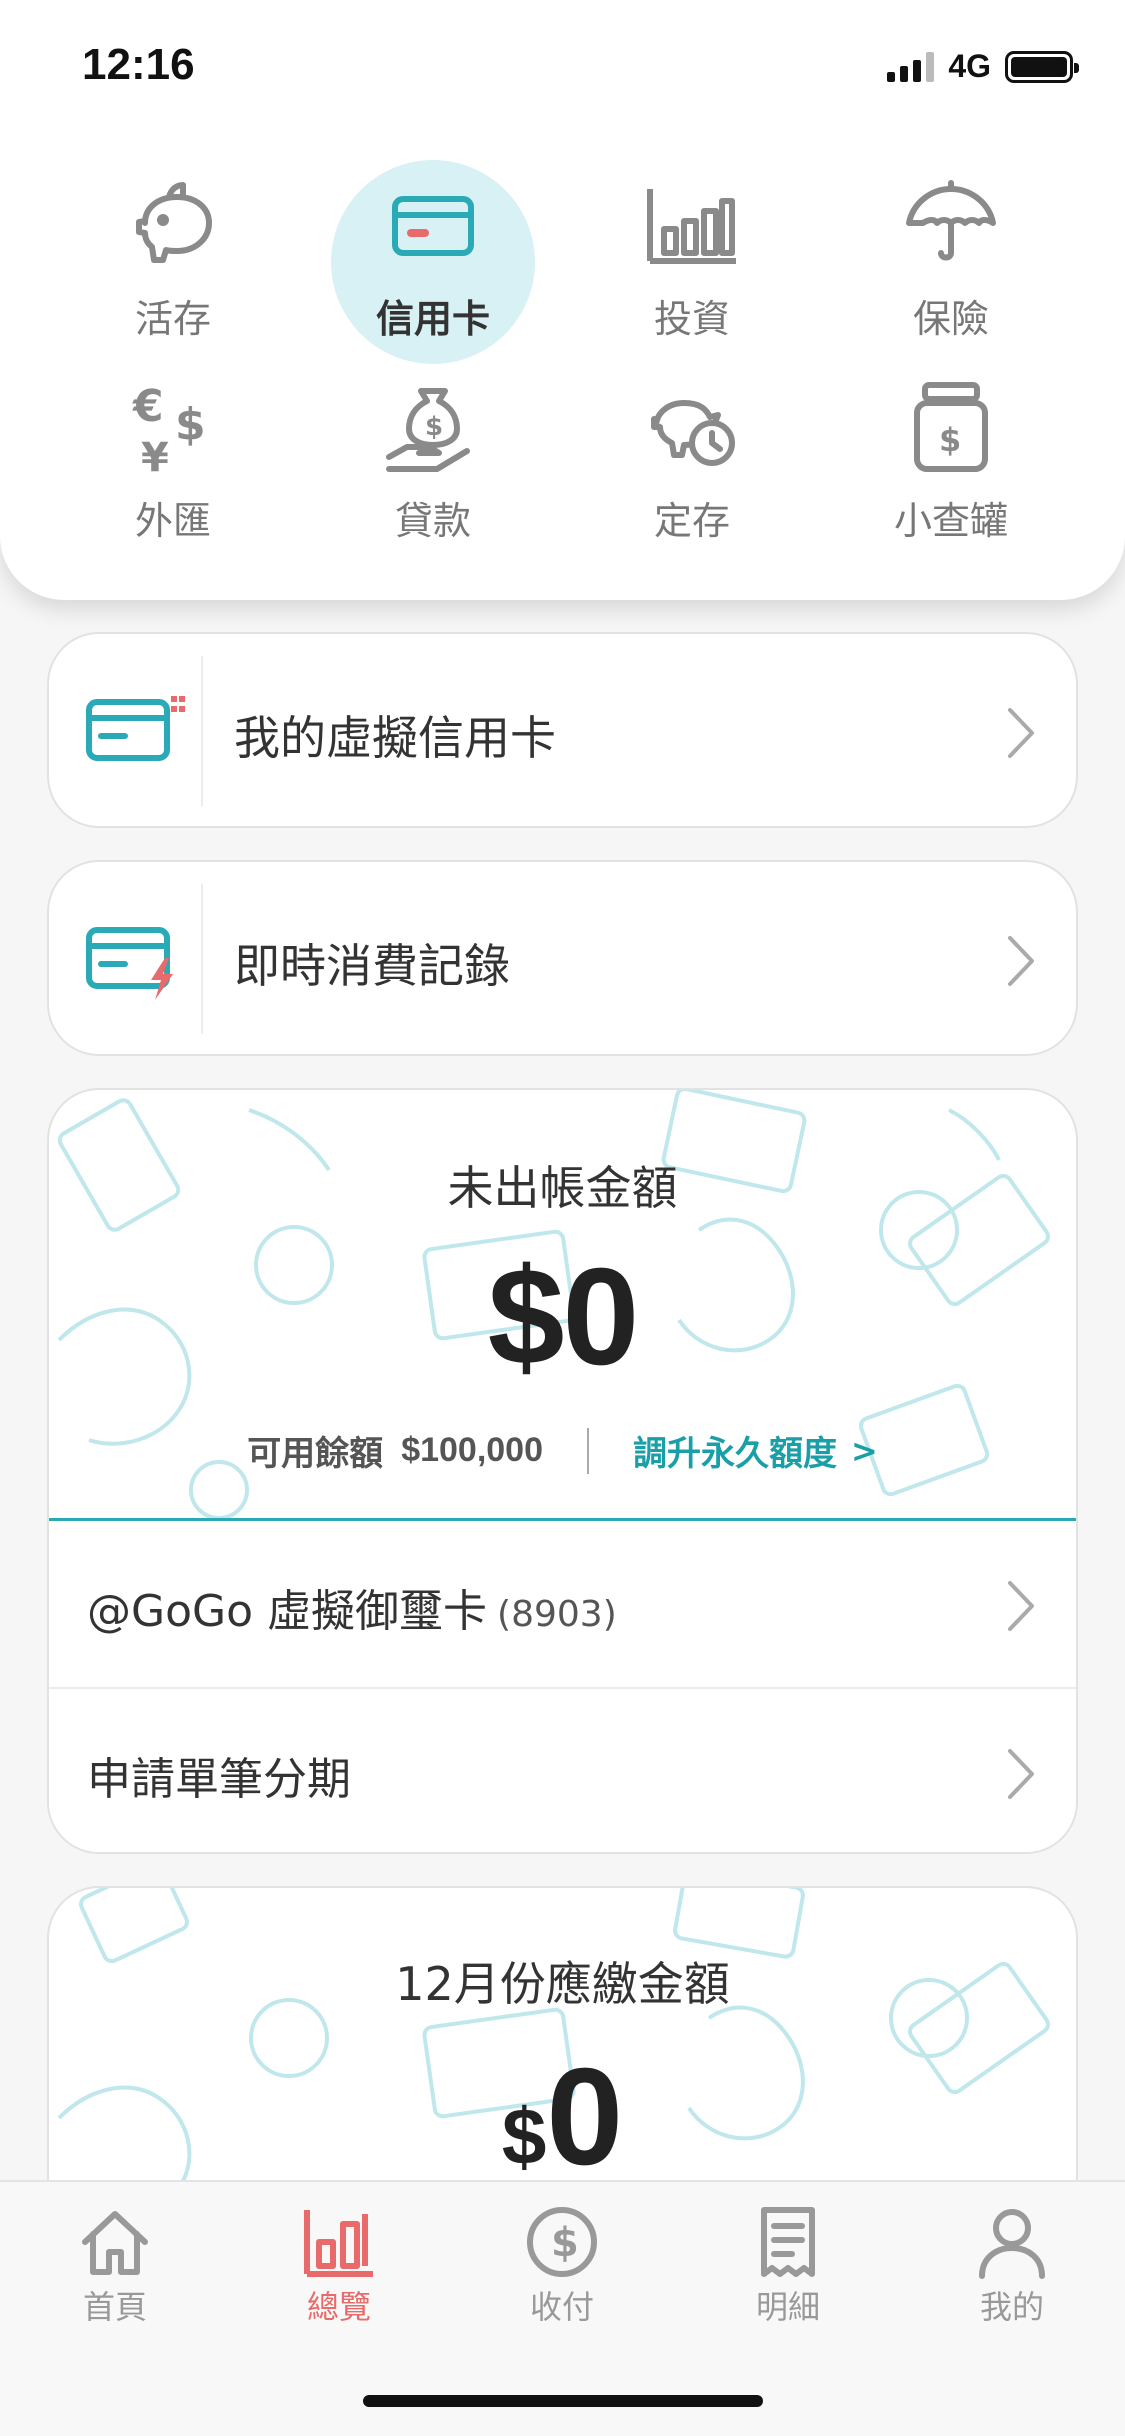 Image resolution: width=1125 pixels, height=2436 pixels. Describe the element at coordinates (138, 64) in the screenshot. I see `status-time: 12:16` at that location.